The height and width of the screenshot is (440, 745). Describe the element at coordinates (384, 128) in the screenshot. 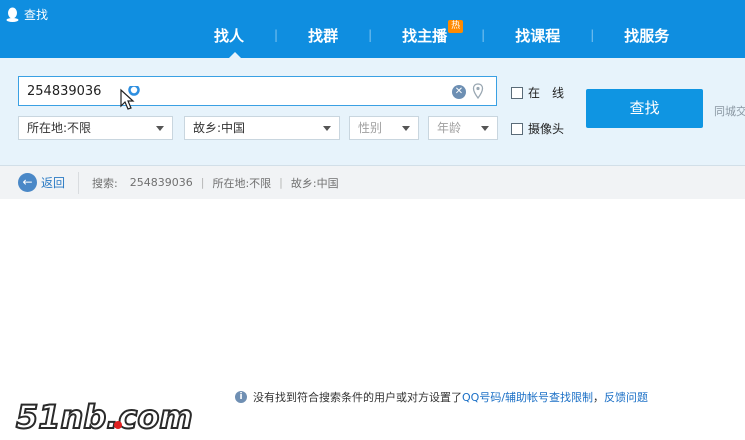

I see `gender-select: 性别` at that location.